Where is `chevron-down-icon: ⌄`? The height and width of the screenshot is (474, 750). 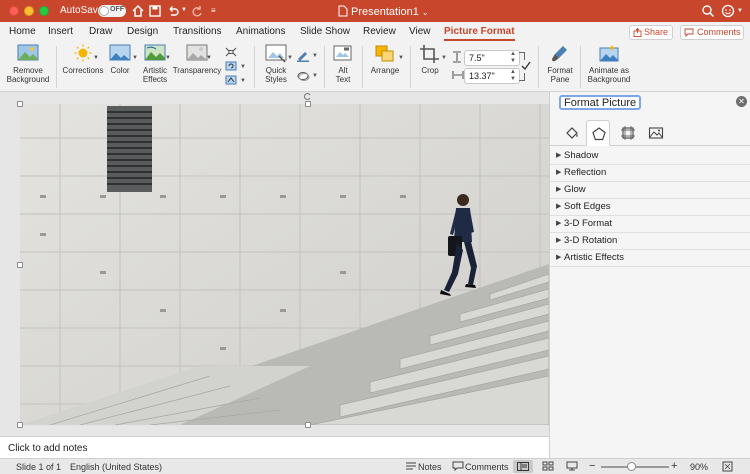
chevron-down-icon: ⌄ is located at coordinates (425, 12).